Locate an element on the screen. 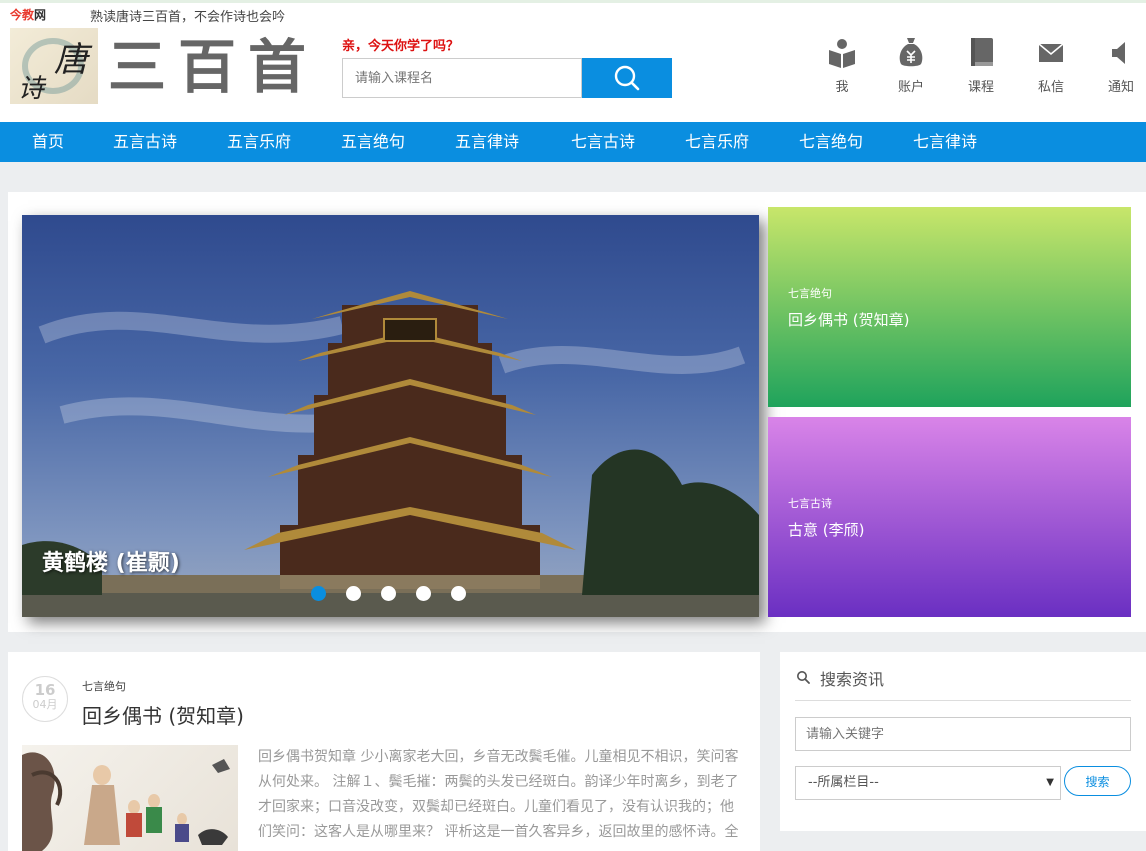 The image size is (1146, 851). header-link-me: 我 is located at coordinates (842, 65).